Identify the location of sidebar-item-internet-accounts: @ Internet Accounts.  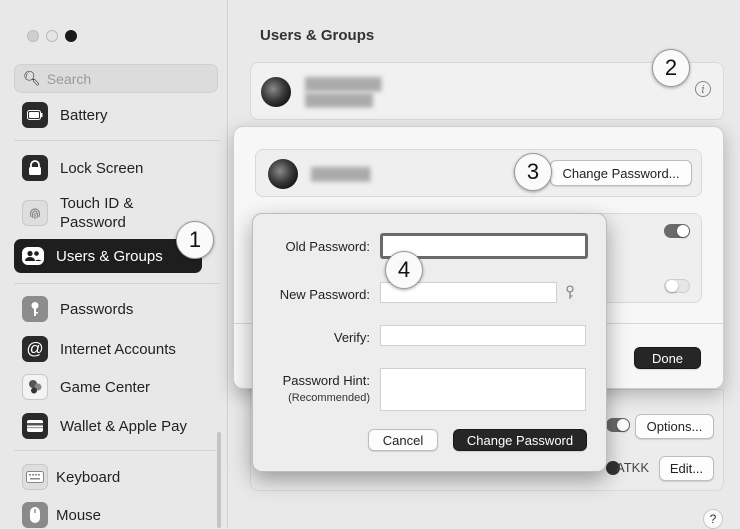
(108, 349).